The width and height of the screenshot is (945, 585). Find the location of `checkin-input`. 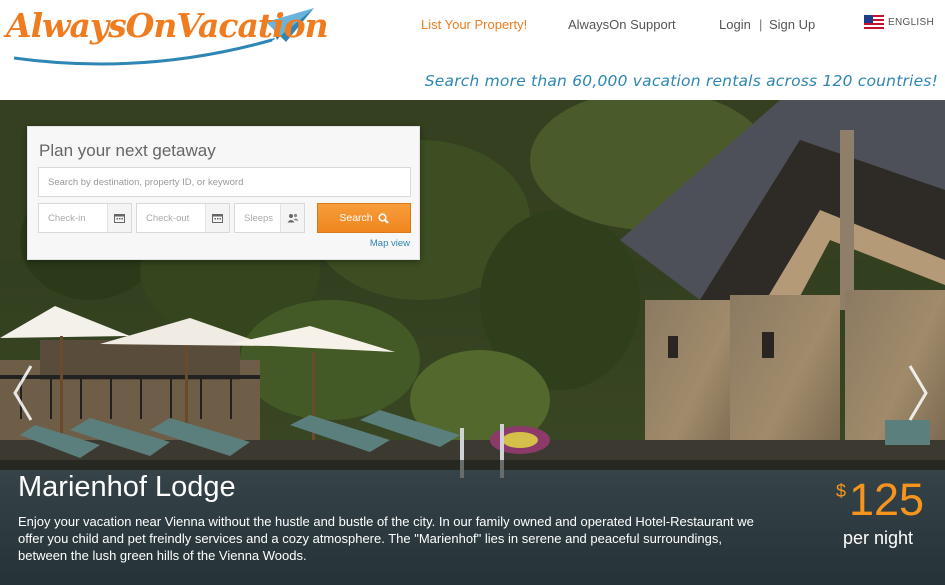

checkin-input is located at coordinates (73, 218).